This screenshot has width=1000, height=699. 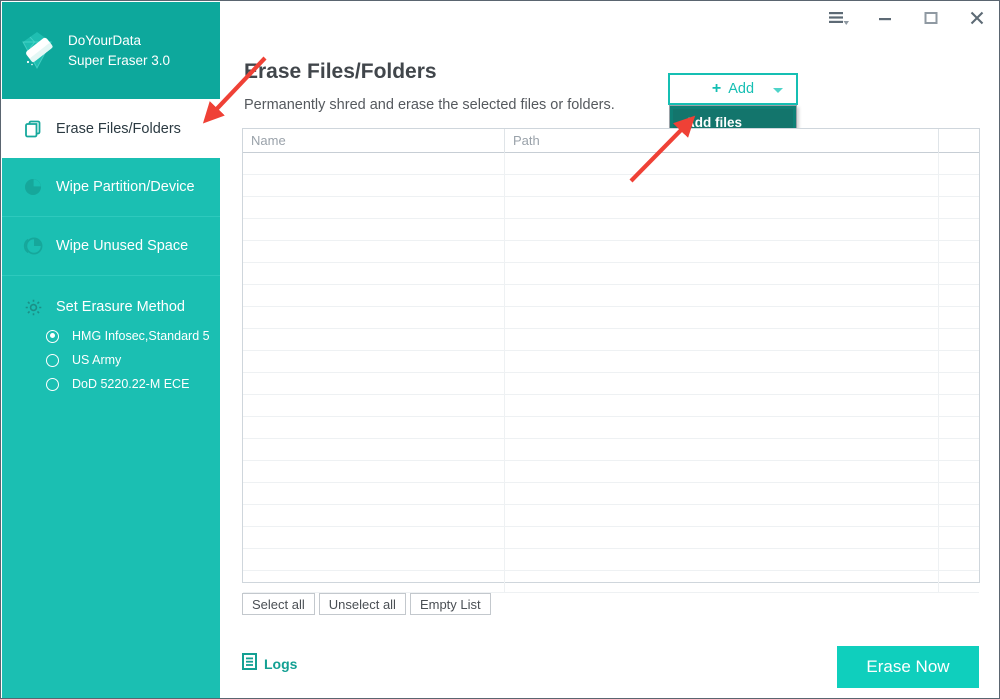 What do you see at coordinates (119, 51) in the screenshot?
I see `brand-text: DoYourData Super Eraser 3.0` at bounding box center [119, 51].